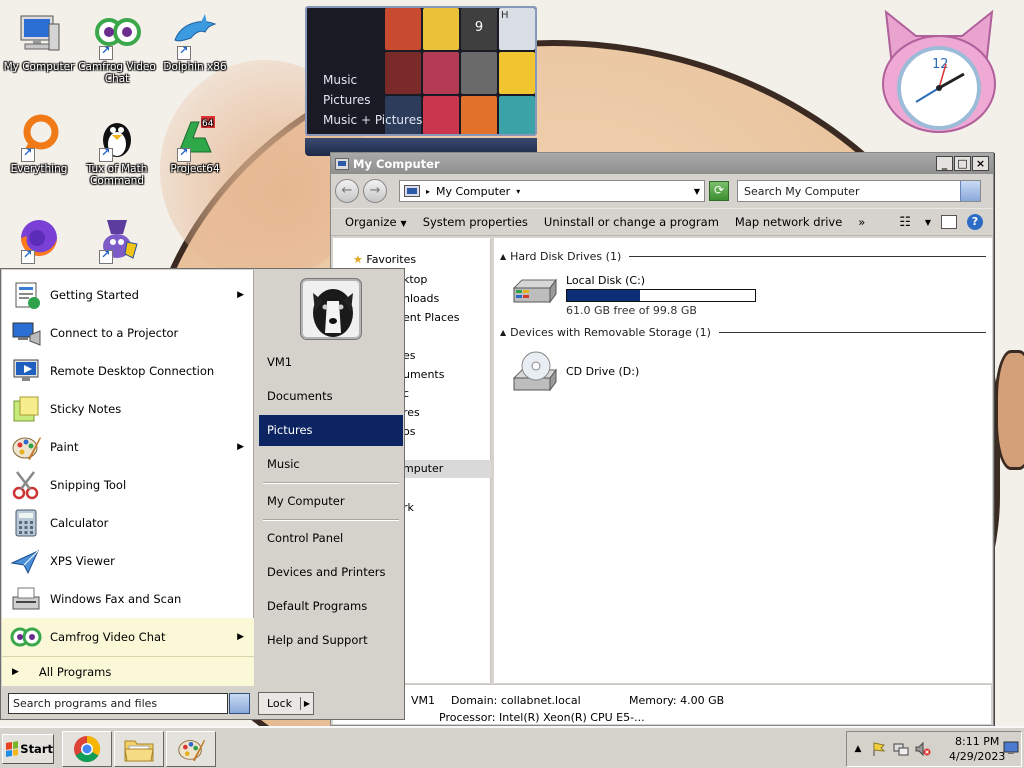 The height and width of the screenshot is (768, 1024). Describe the element at coordinates (662, 163) in the screenshot. I see `explorer-titlebar: My Computer _ □ ×` at that location.